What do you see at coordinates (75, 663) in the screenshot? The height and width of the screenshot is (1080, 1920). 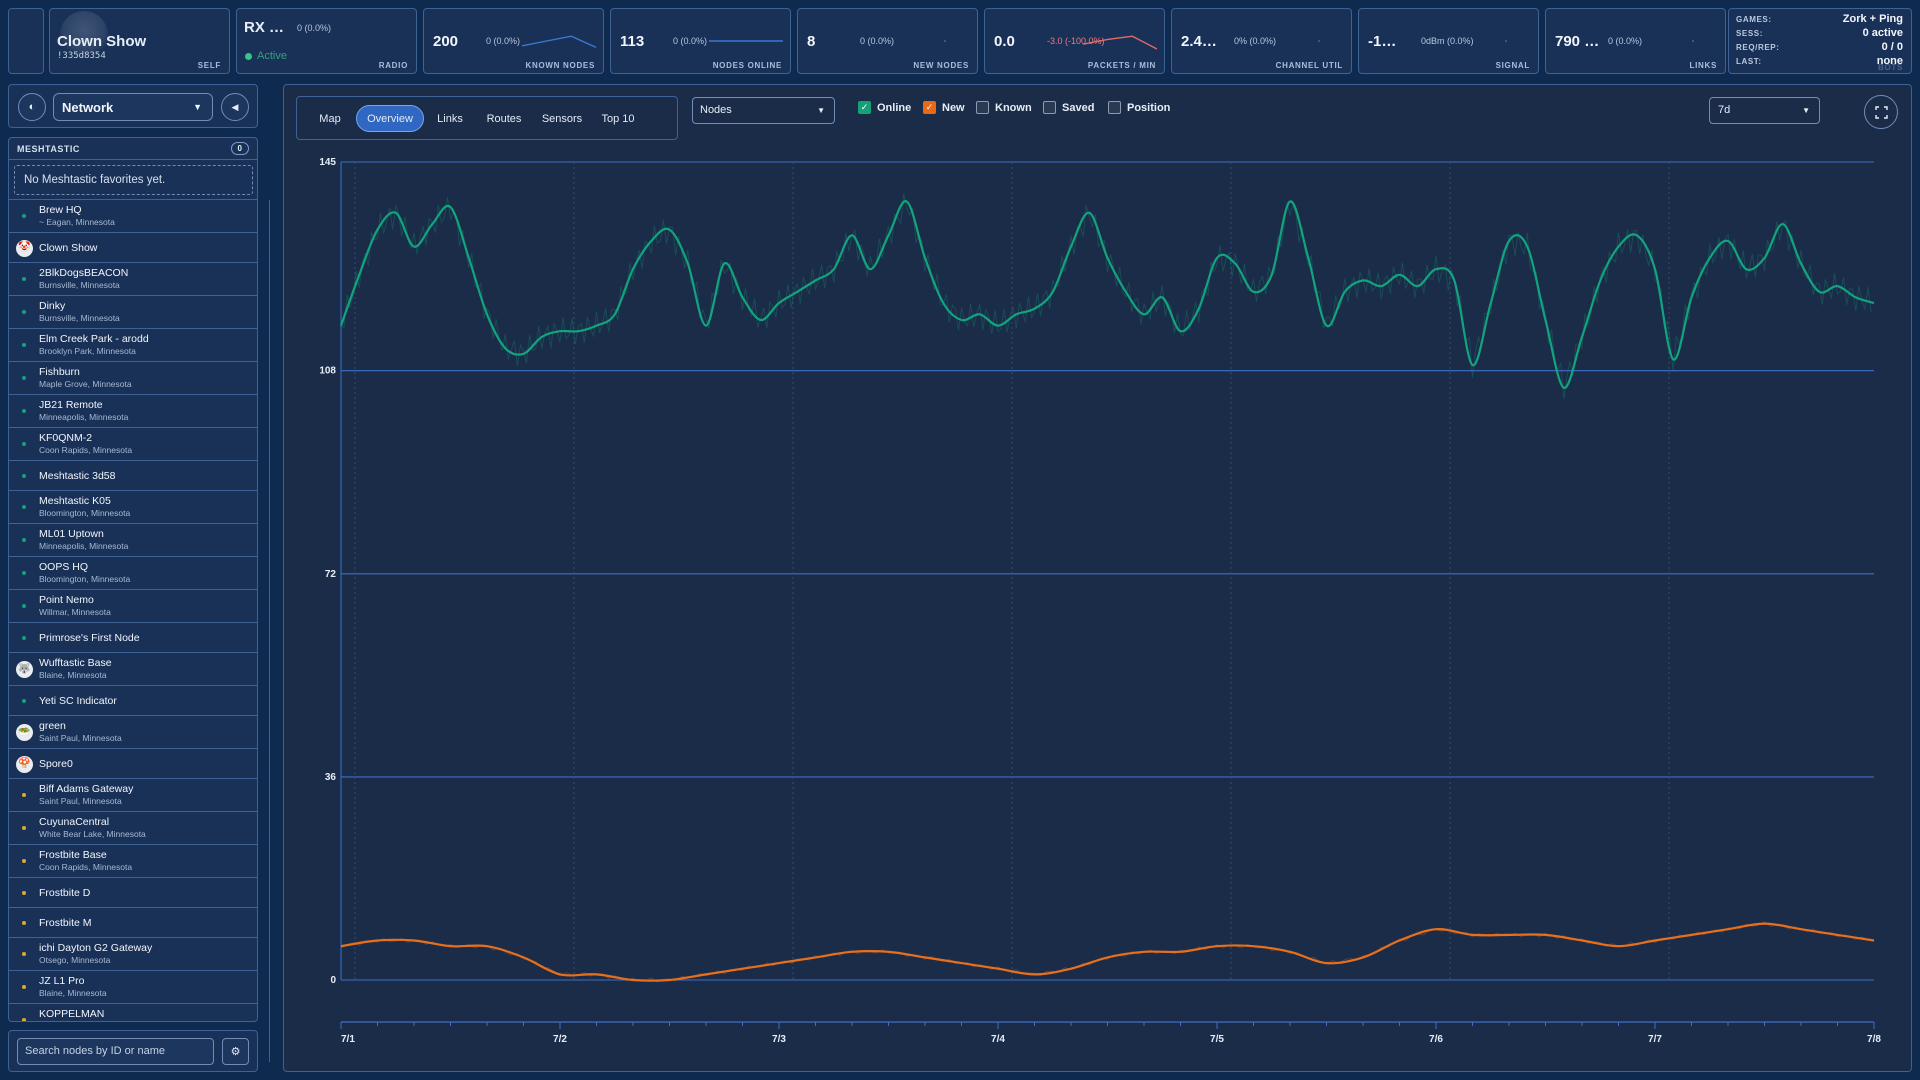 I see `node-name: Wufftastic Base` at bounding box center [75, 663].